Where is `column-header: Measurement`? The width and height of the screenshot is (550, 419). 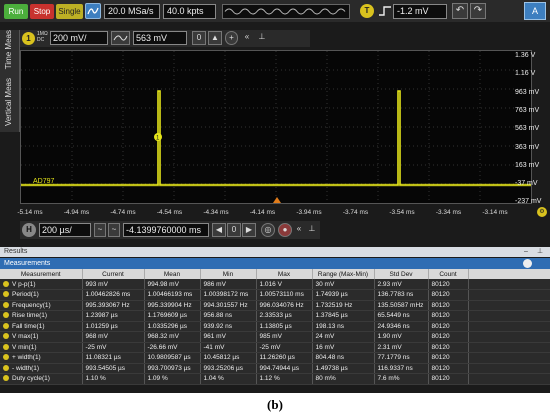
column-header: Measurement is located at coordinates (41, 274).